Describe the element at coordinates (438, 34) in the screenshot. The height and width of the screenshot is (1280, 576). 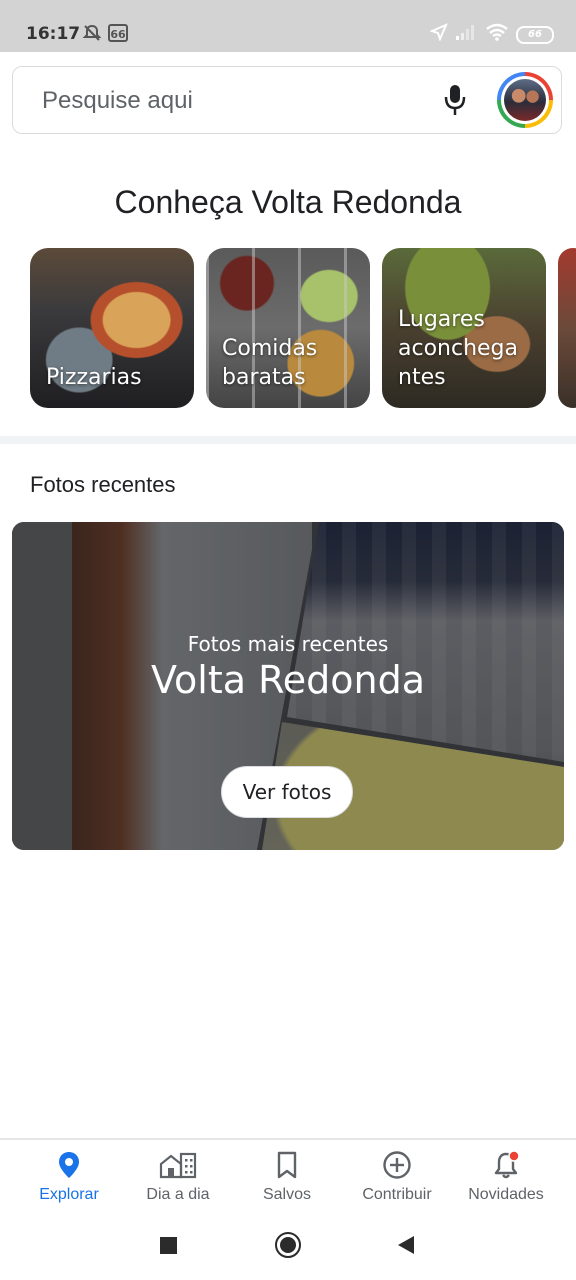
I see `location-arrow-icon` at that location.